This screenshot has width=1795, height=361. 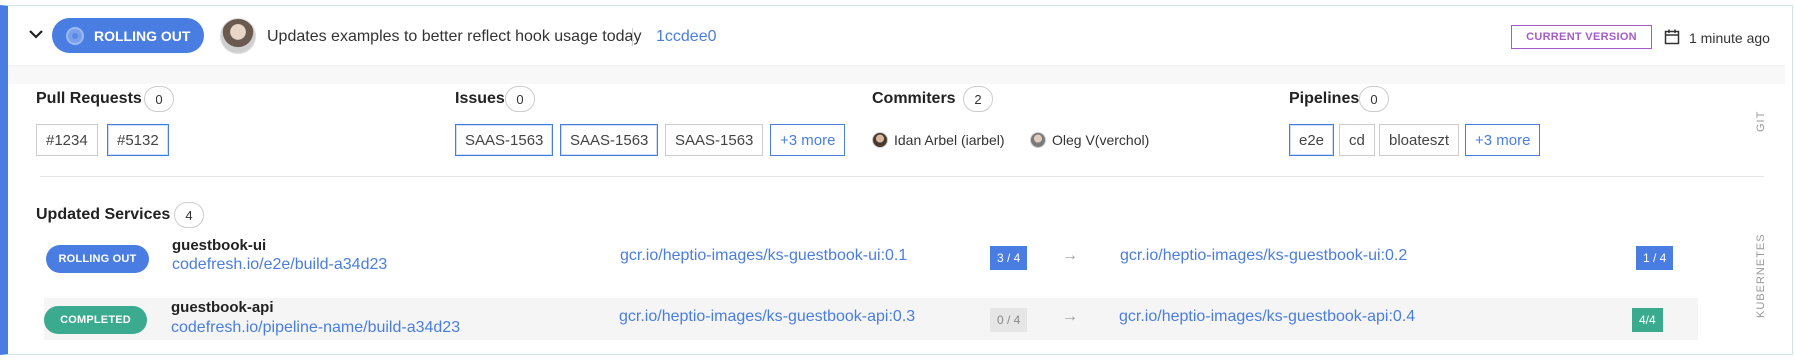 What do you see at coordinates (1655, 258) in the screenshot?
I see `replicas-badge: 1 / 4` at bounding box center [1655, 258].